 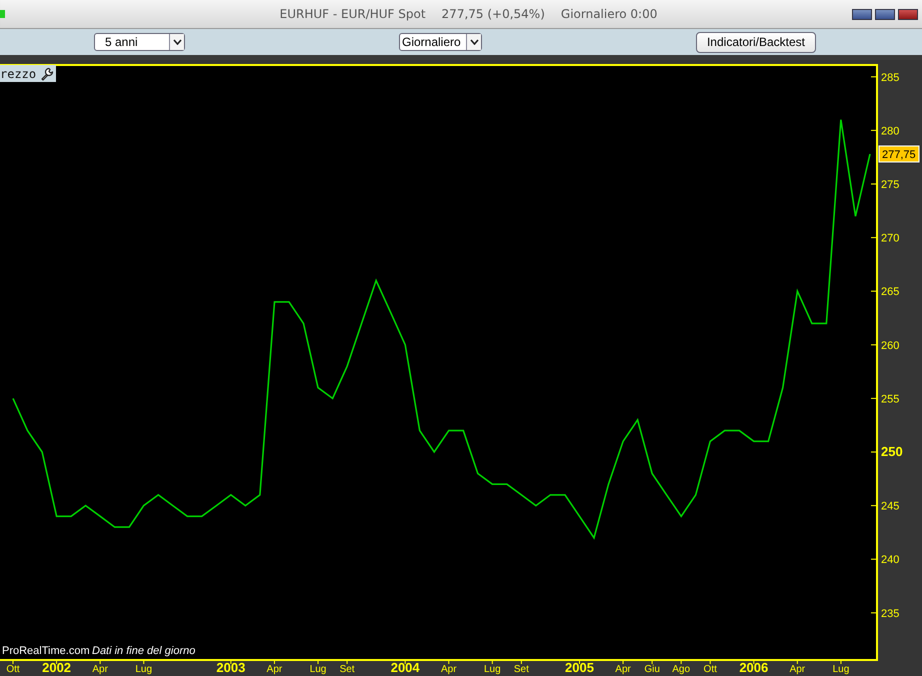 I want to click on x-tick: 2006, so click(x=753, y=667).